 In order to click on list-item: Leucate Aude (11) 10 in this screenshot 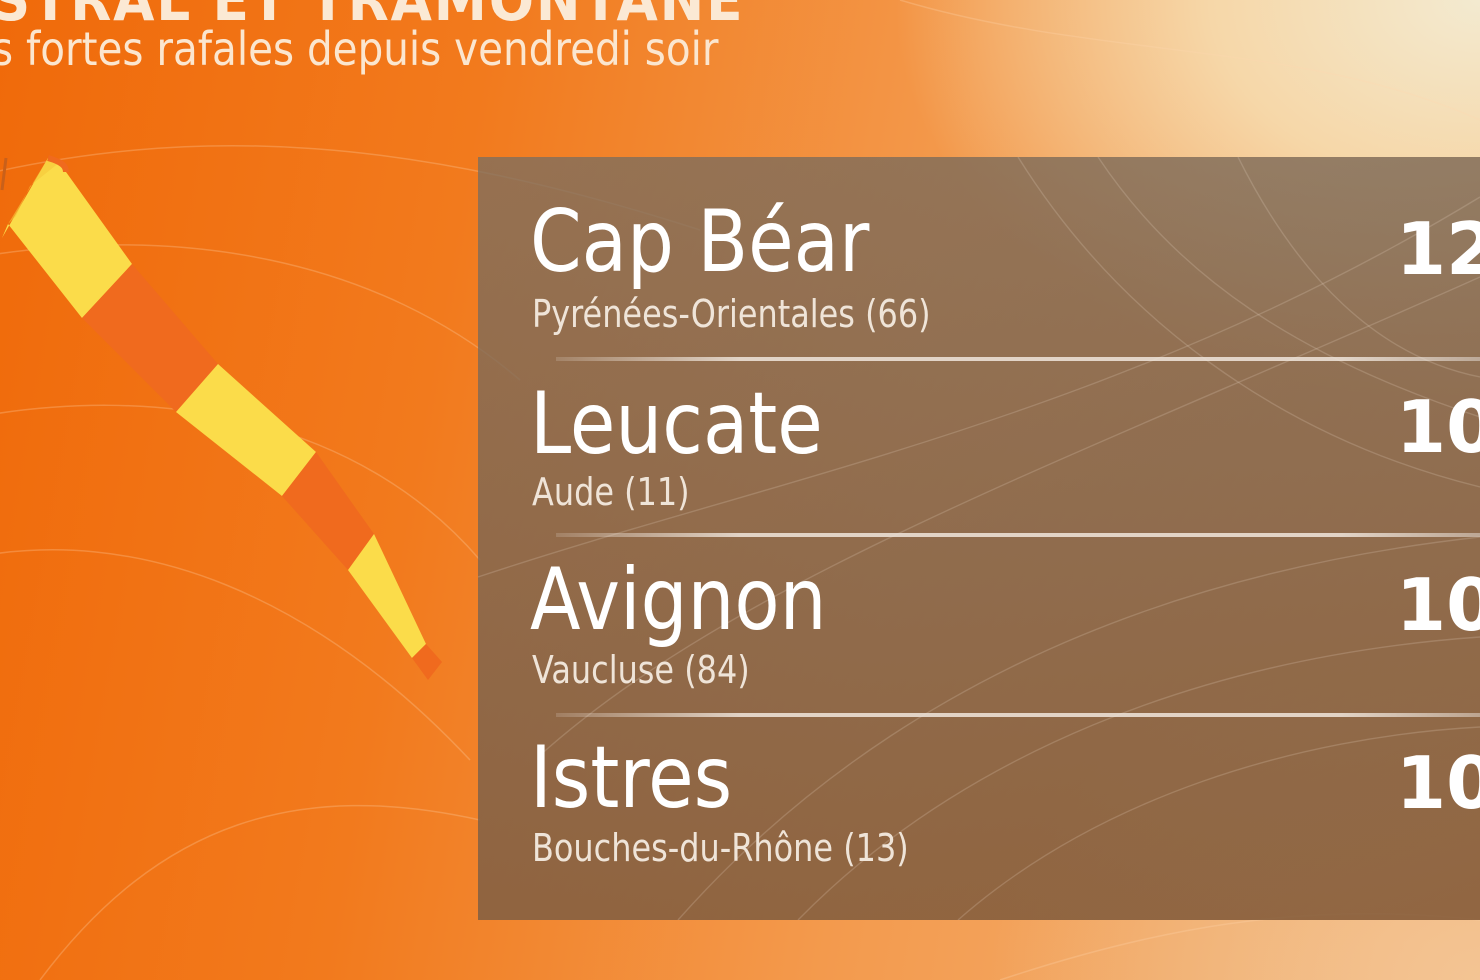, I will do `click(979, 424)`.